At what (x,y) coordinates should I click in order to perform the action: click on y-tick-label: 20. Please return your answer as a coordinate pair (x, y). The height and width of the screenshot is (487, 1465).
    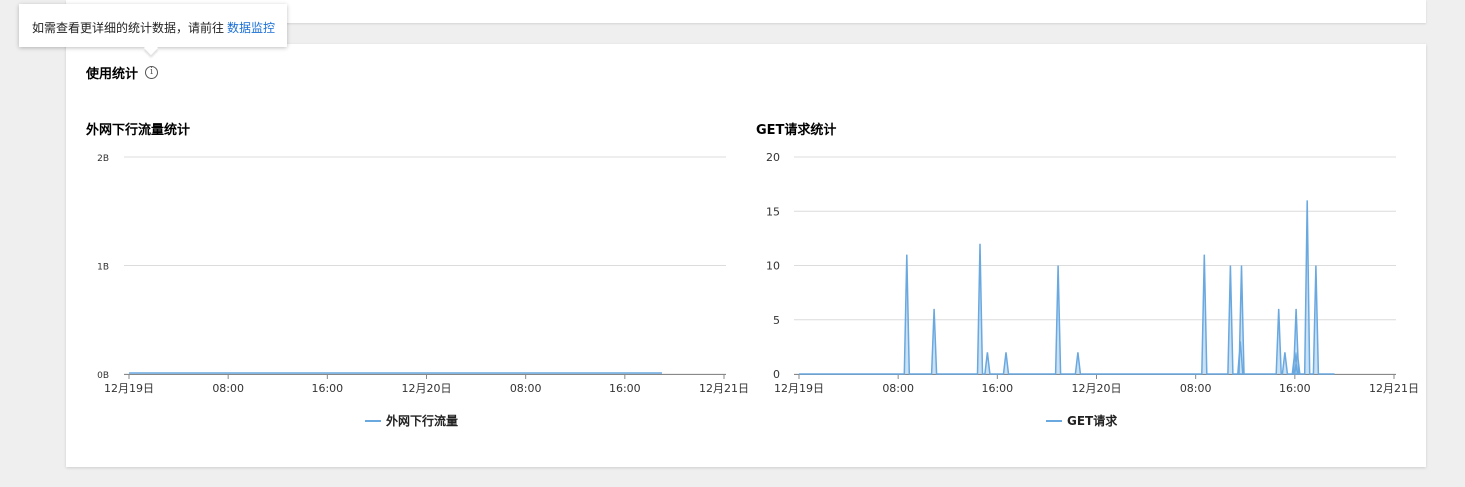
    Looking at the image, I should click on (773, 157).